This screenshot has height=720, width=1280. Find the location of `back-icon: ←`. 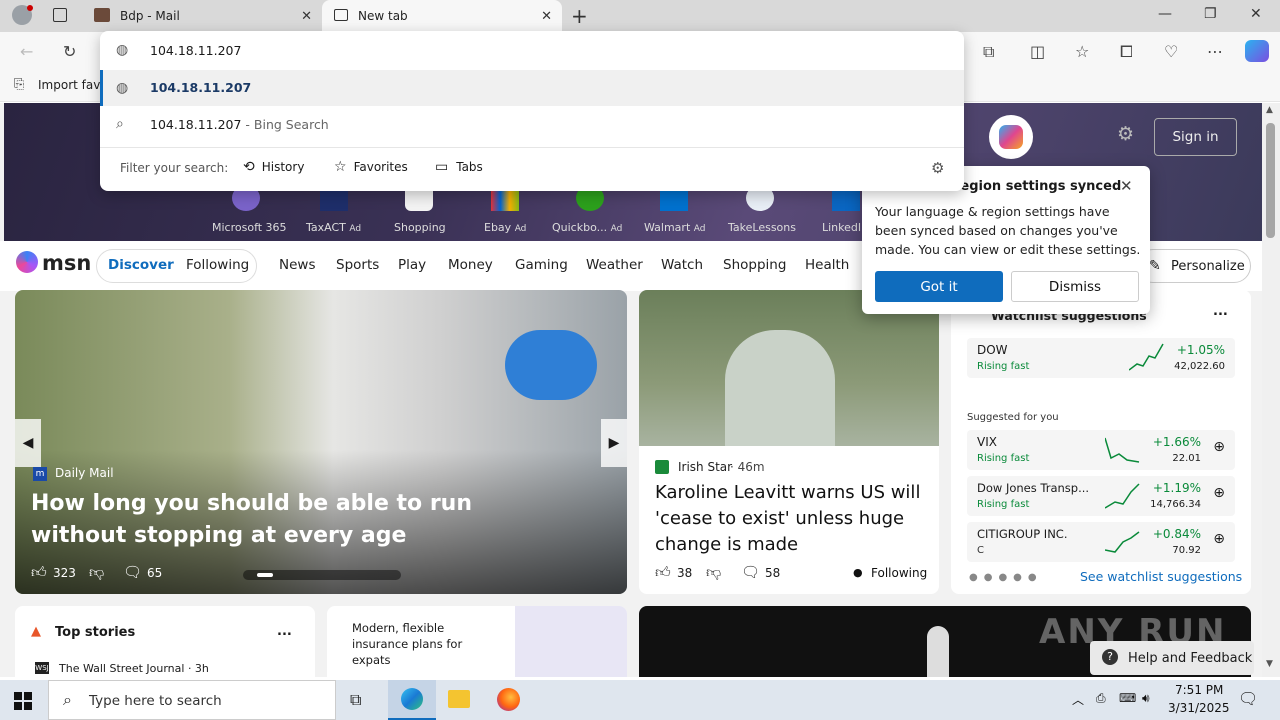

back-icon: ← is located at coordinates (26, 51).